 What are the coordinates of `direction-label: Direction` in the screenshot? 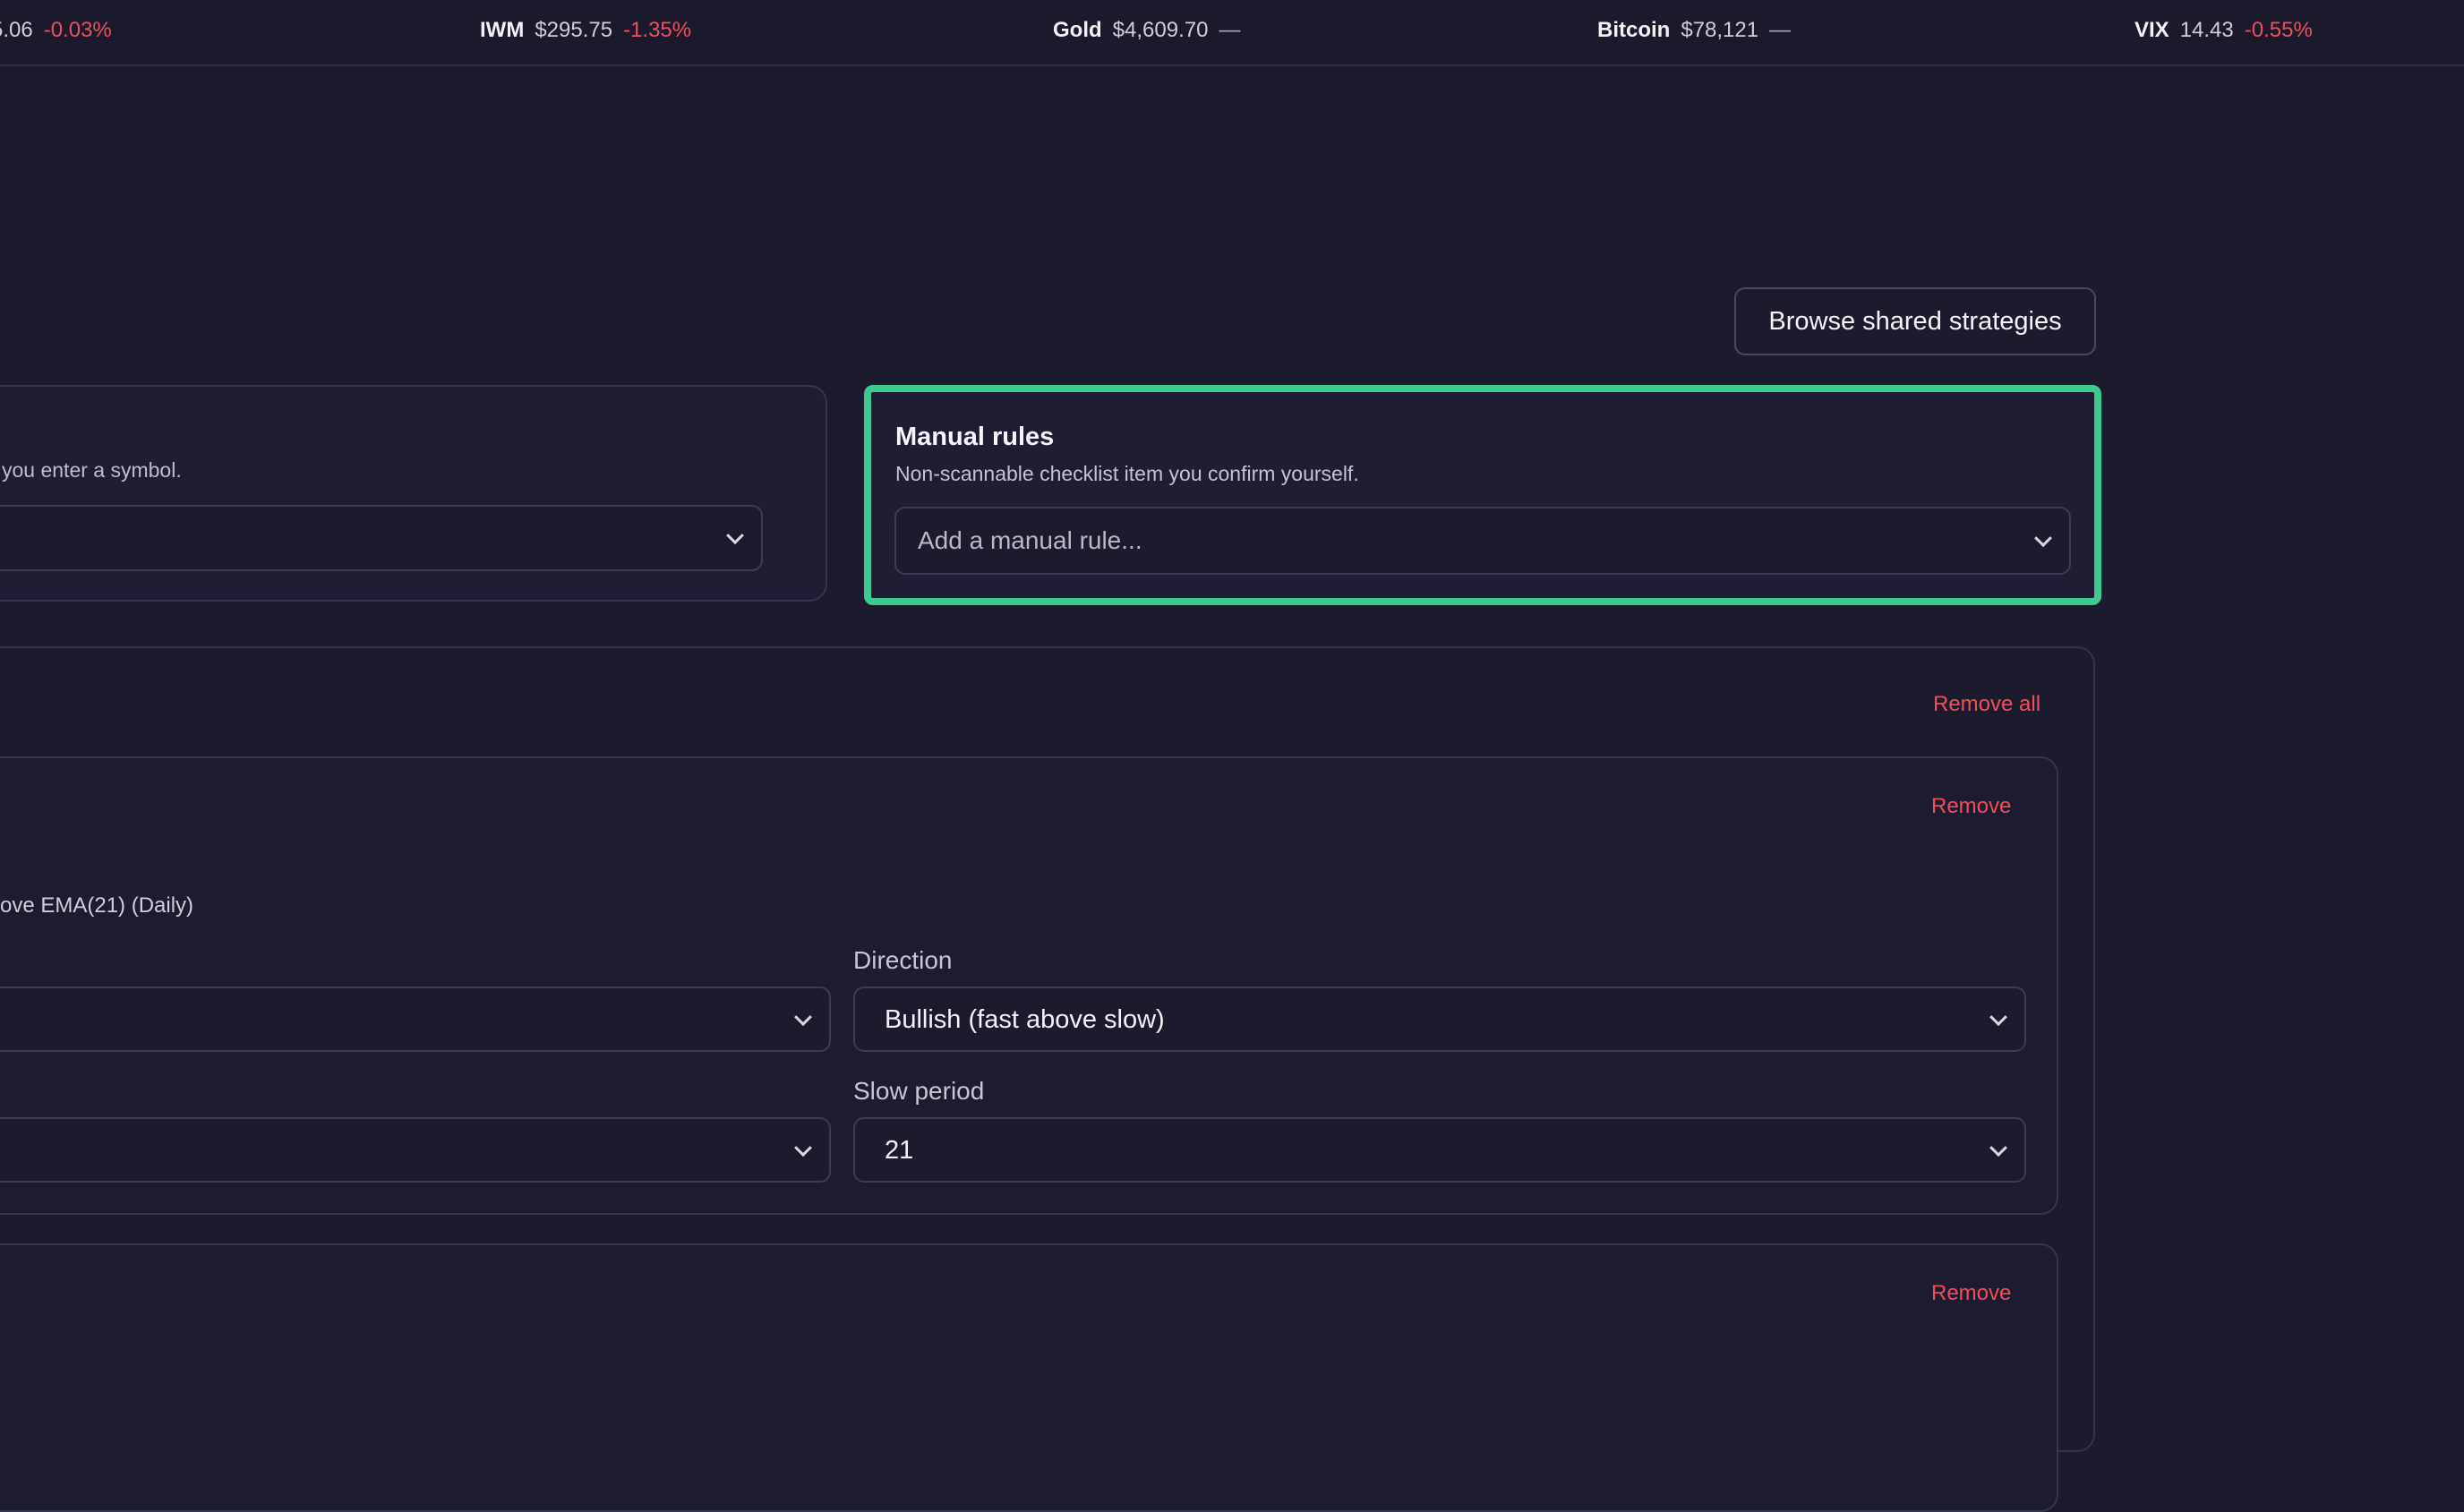 It's located at (903, 960).